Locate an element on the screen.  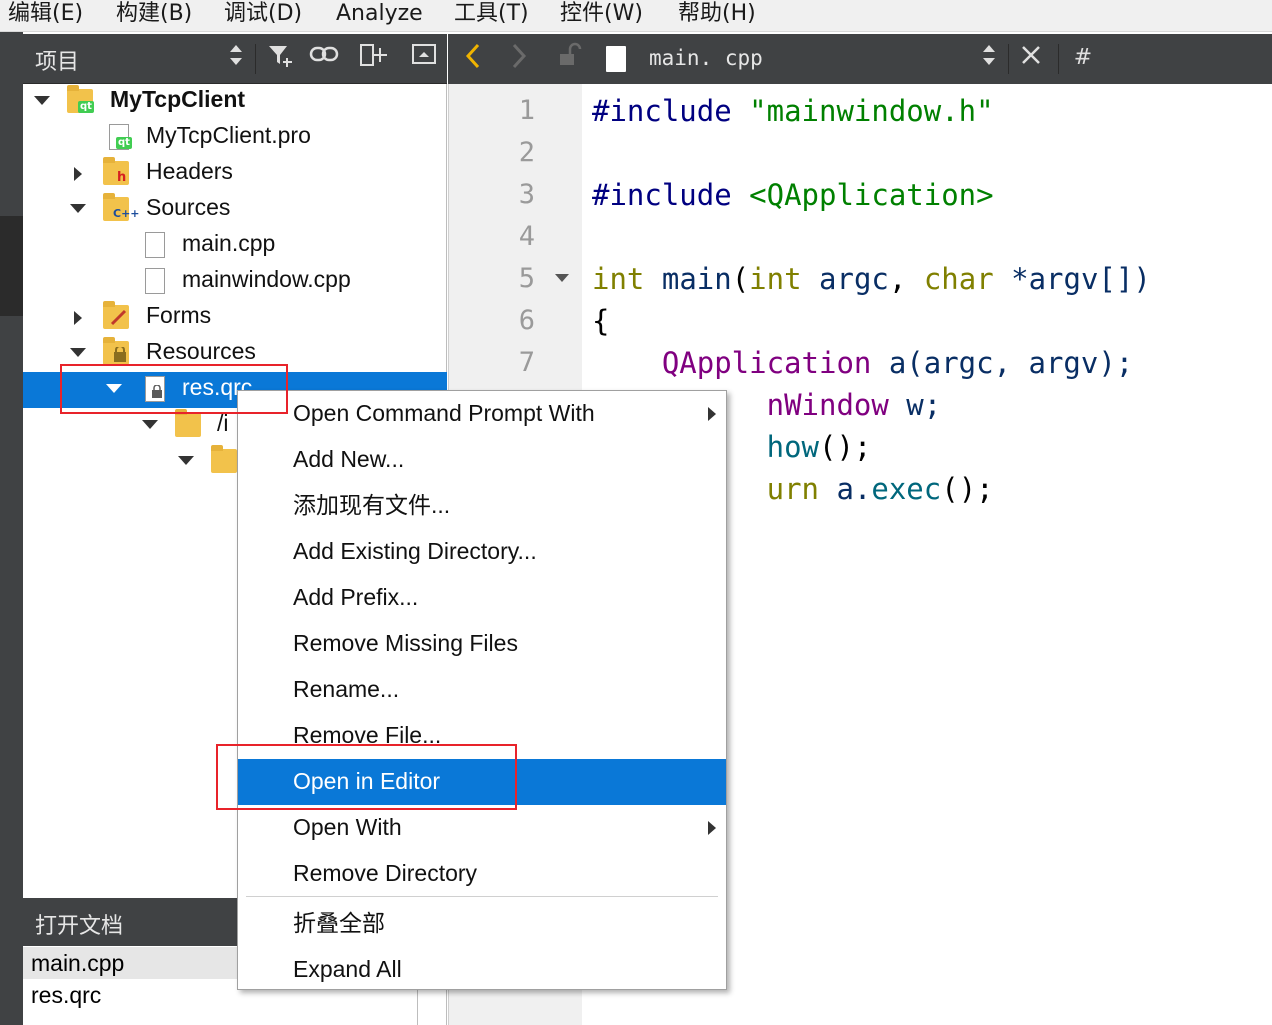
close-icon is located at coordinates (1031, 58).